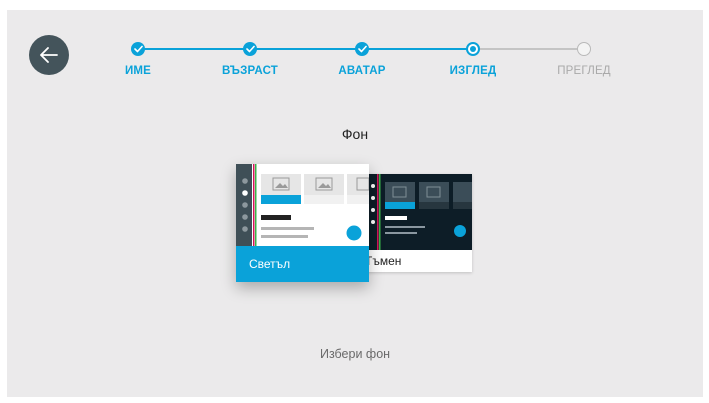 The image size is (709, 403). Describe the element at coordinates (355, 134) in the screenshot. I see `section-title: Фон` at that location.